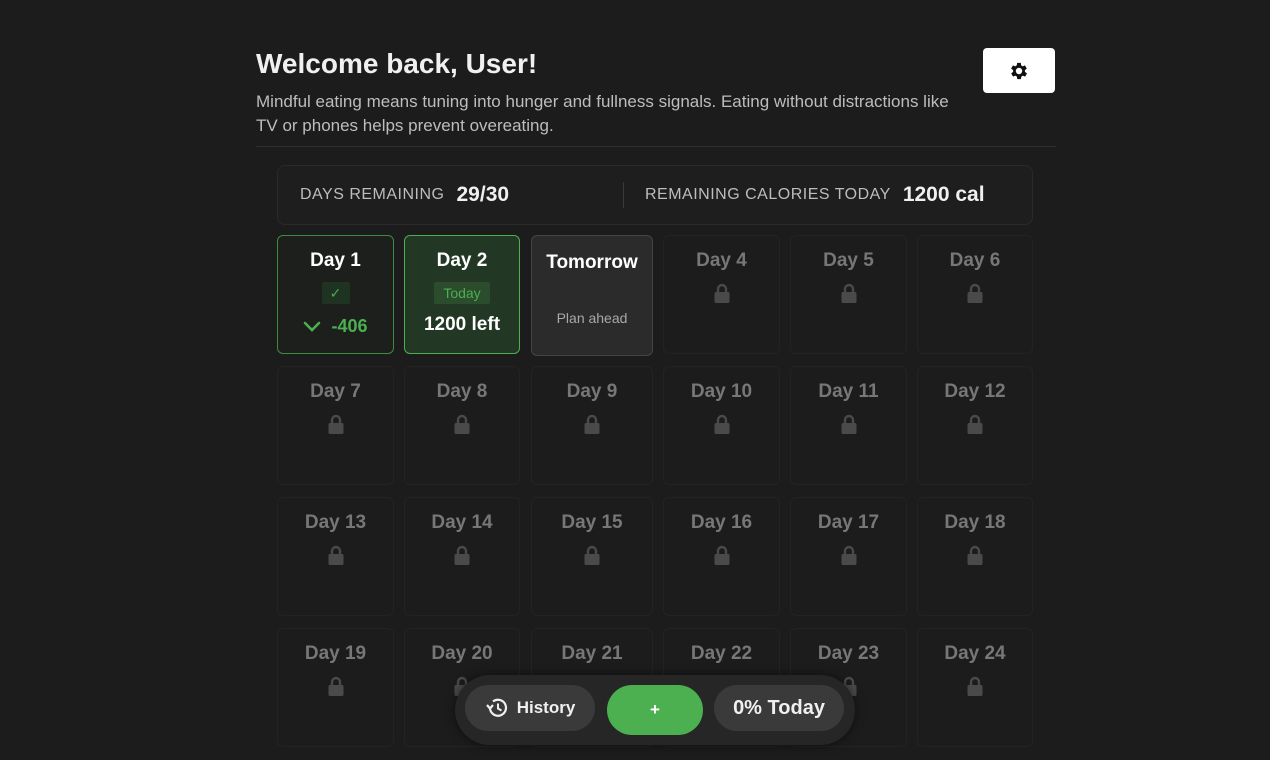  Describe the element at coordinates (335, 260) in the screenshot. I see `day-label: Day 1` at that location.